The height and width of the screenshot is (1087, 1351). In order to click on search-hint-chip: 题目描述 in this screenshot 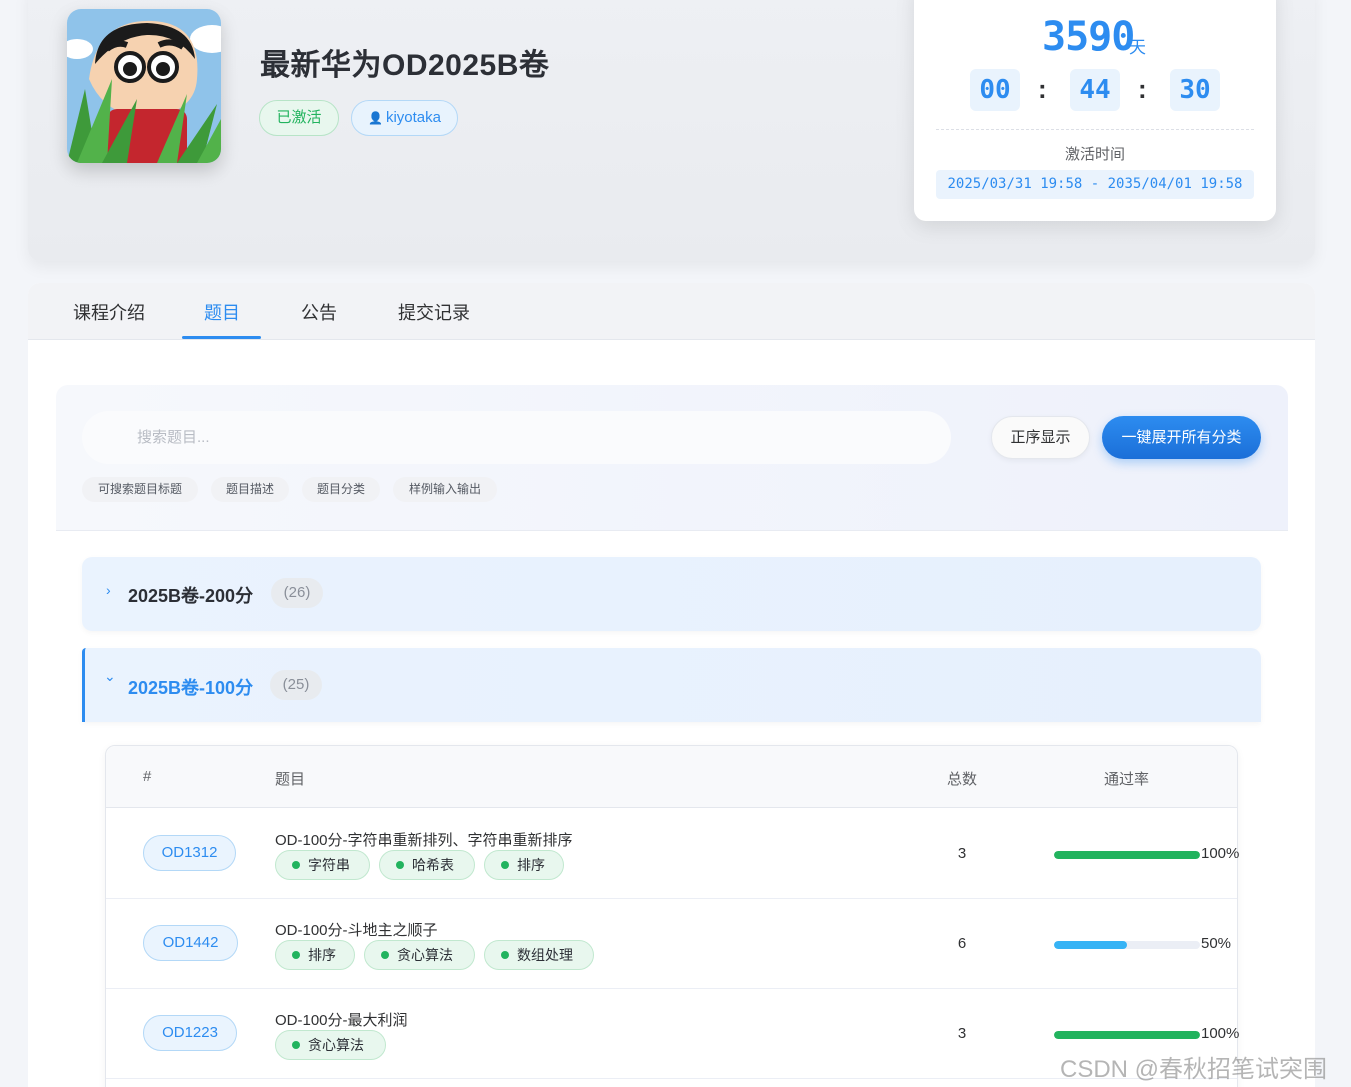, I will do `click(250, 489)`.